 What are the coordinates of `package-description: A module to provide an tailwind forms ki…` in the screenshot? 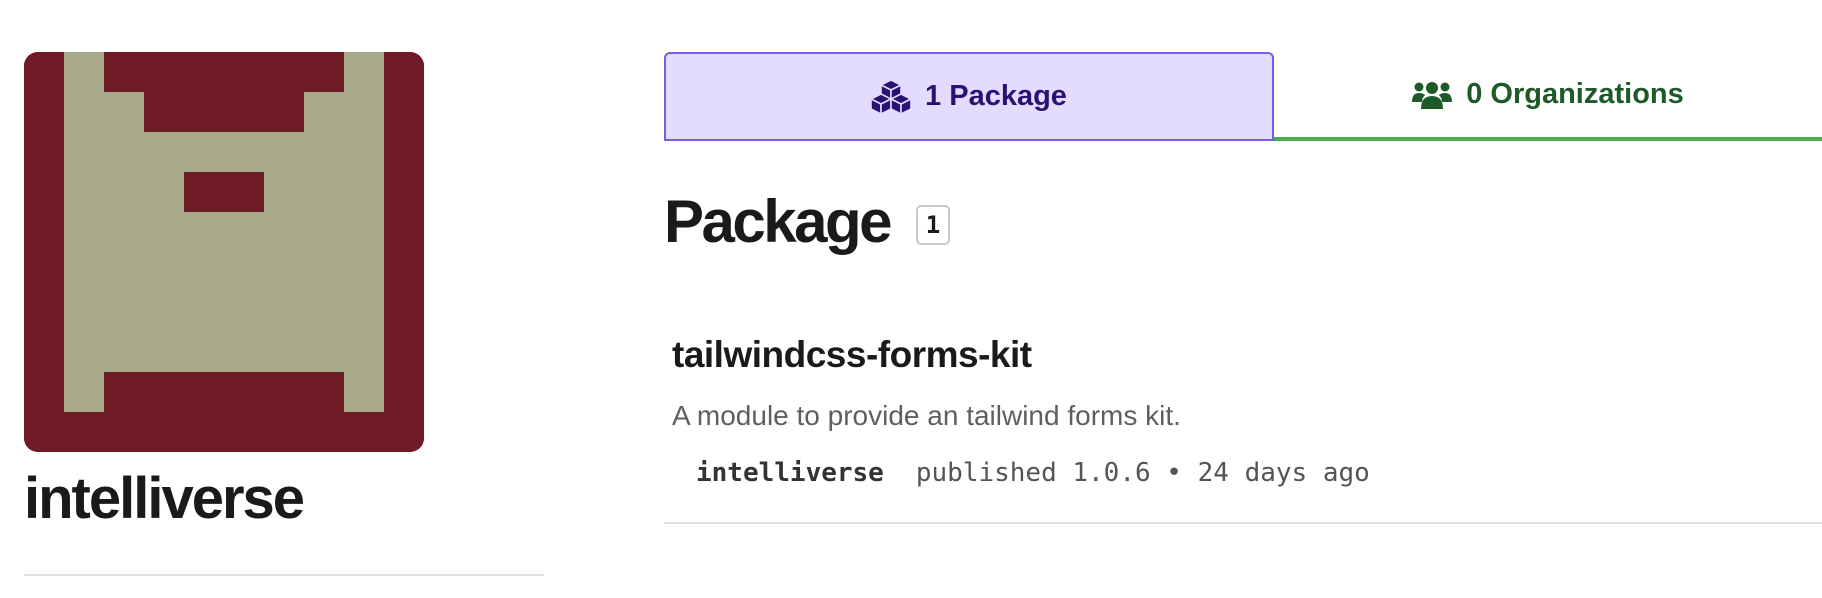 It's located at (926, 415).